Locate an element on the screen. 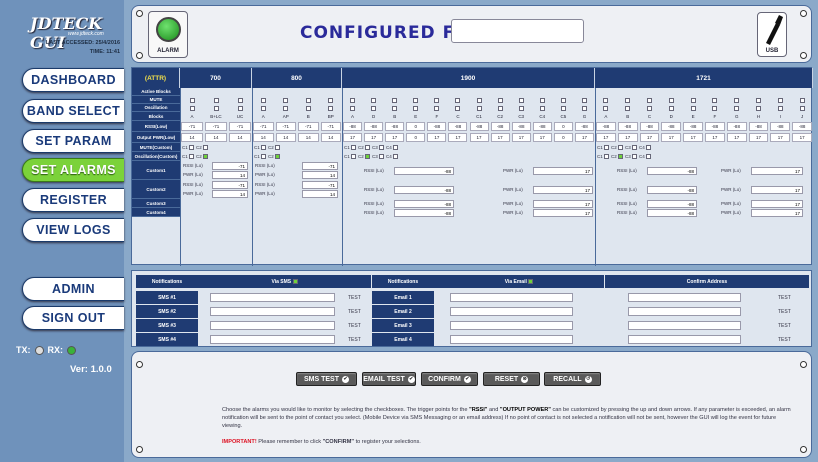  sms-number-input is located at coordinates (272, 311).